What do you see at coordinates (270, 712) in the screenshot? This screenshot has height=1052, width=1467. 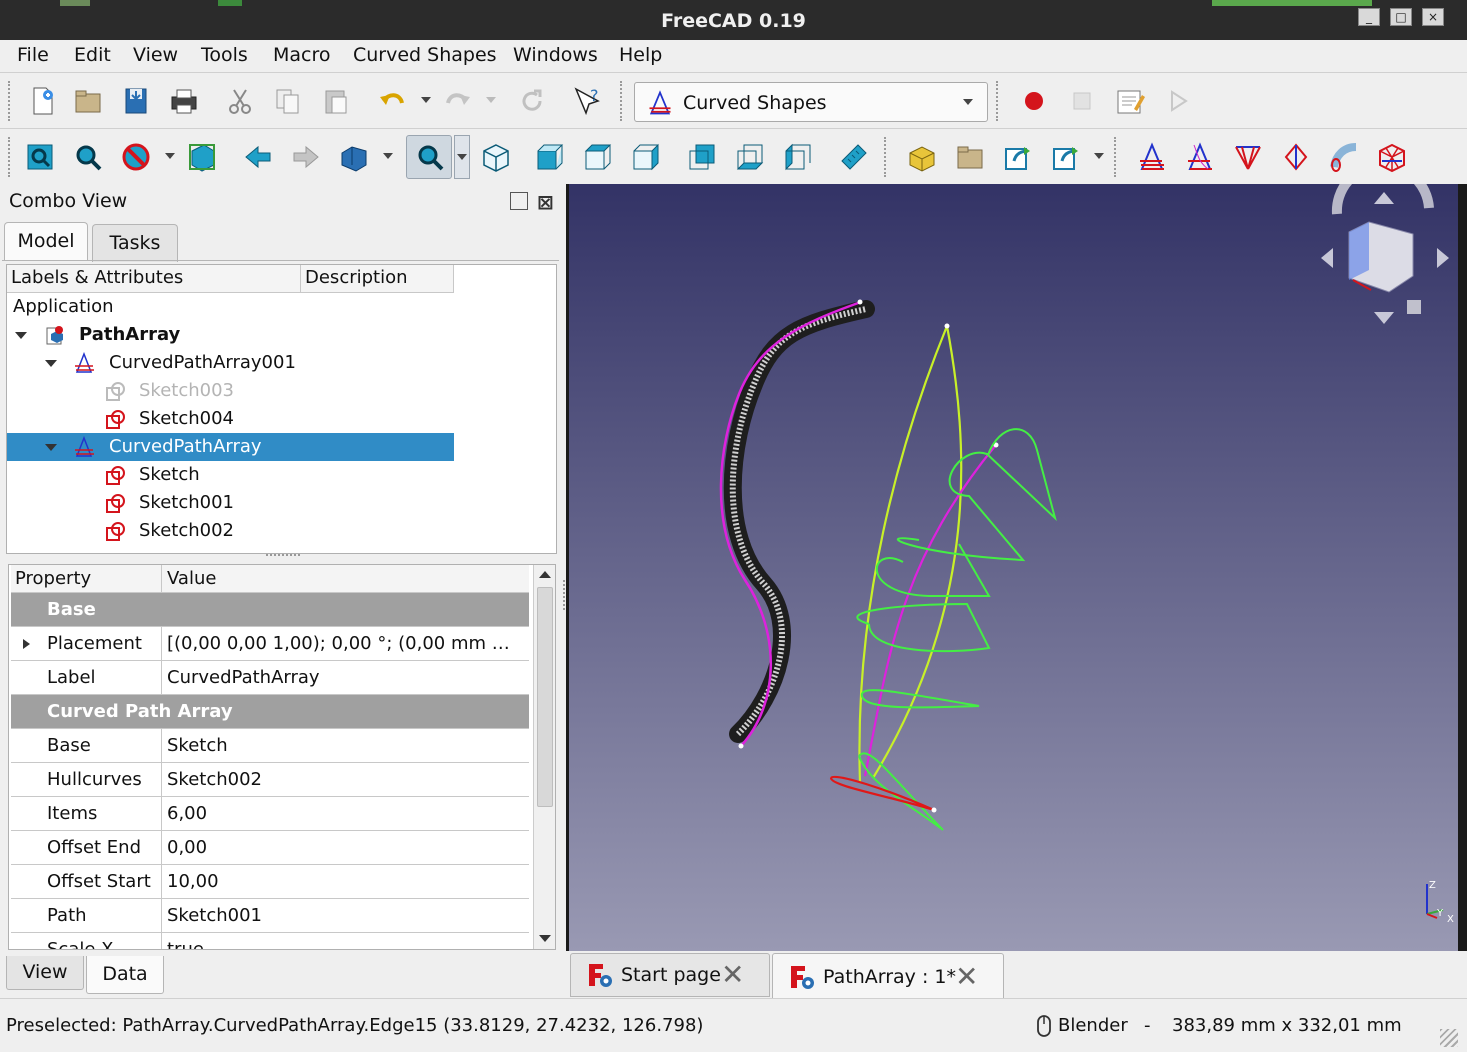 I see `property-group-curved-path-array: Curved Path Array` at bounding box center [270, 712].